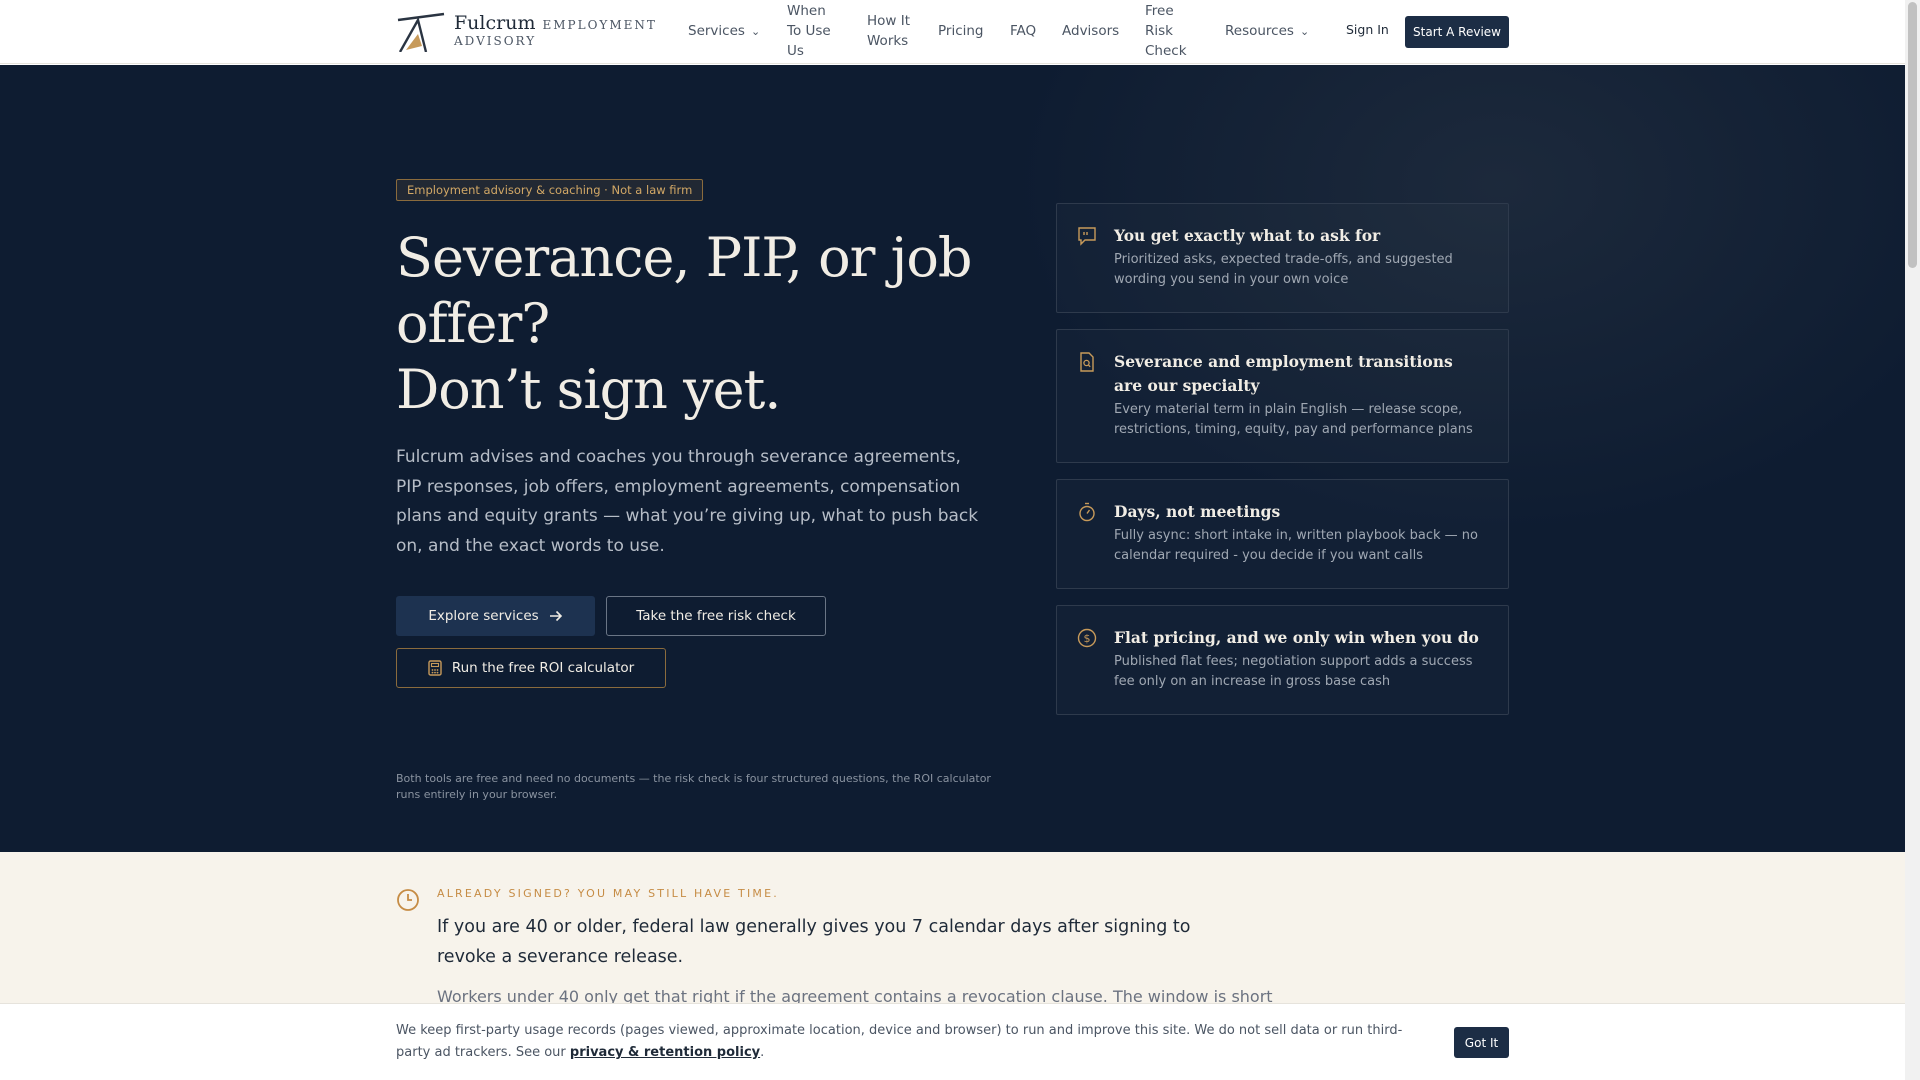  I want to click on nav-advisors: Advisors, so click(1090, 31).